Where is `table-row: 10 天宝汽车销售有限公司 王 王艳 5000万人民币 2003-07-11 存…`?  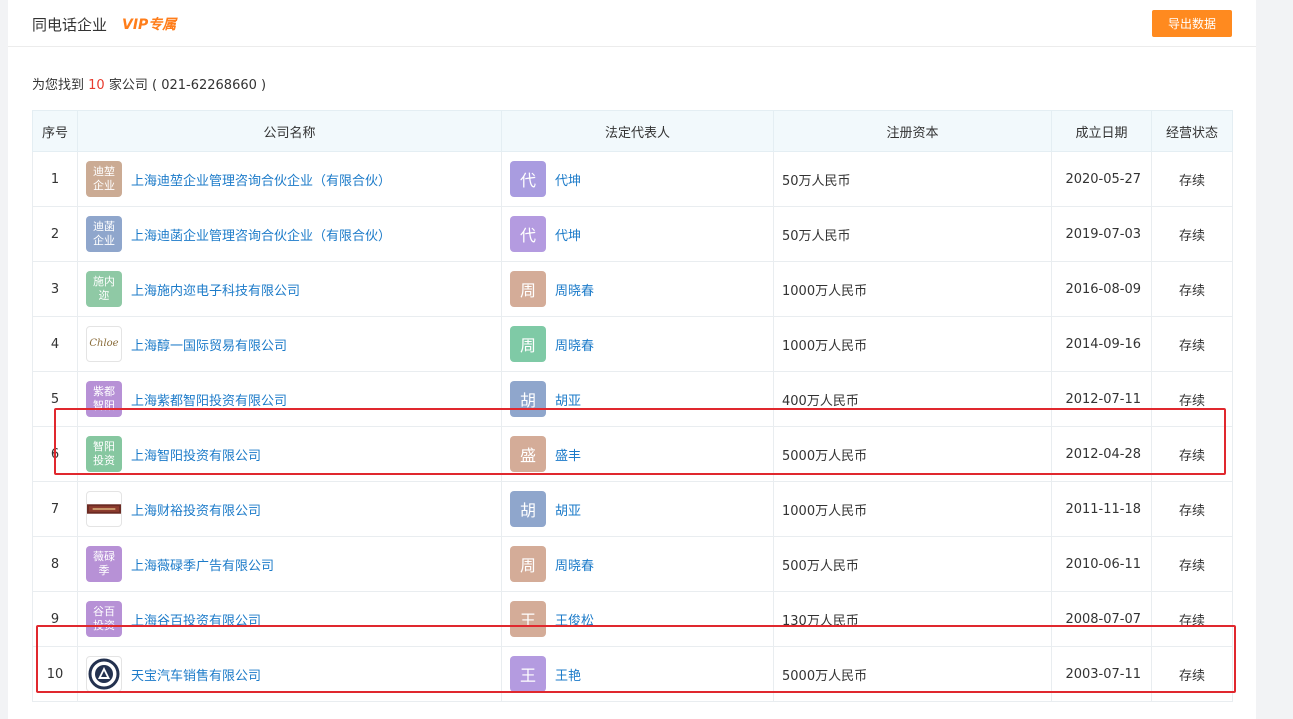
table-row: 10 天宝汽车销售有限公司 王 王艳 5000万人民币 2003-07-11 存… is located at coordinates (632, 674).